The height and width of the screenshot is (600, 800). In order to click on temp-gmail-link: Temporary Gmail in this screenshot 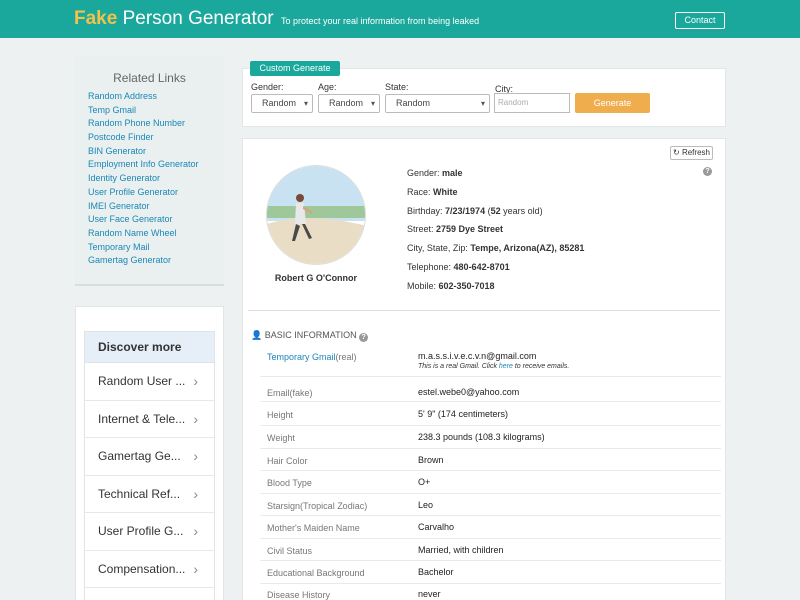, I will do `click(301, 357)`.